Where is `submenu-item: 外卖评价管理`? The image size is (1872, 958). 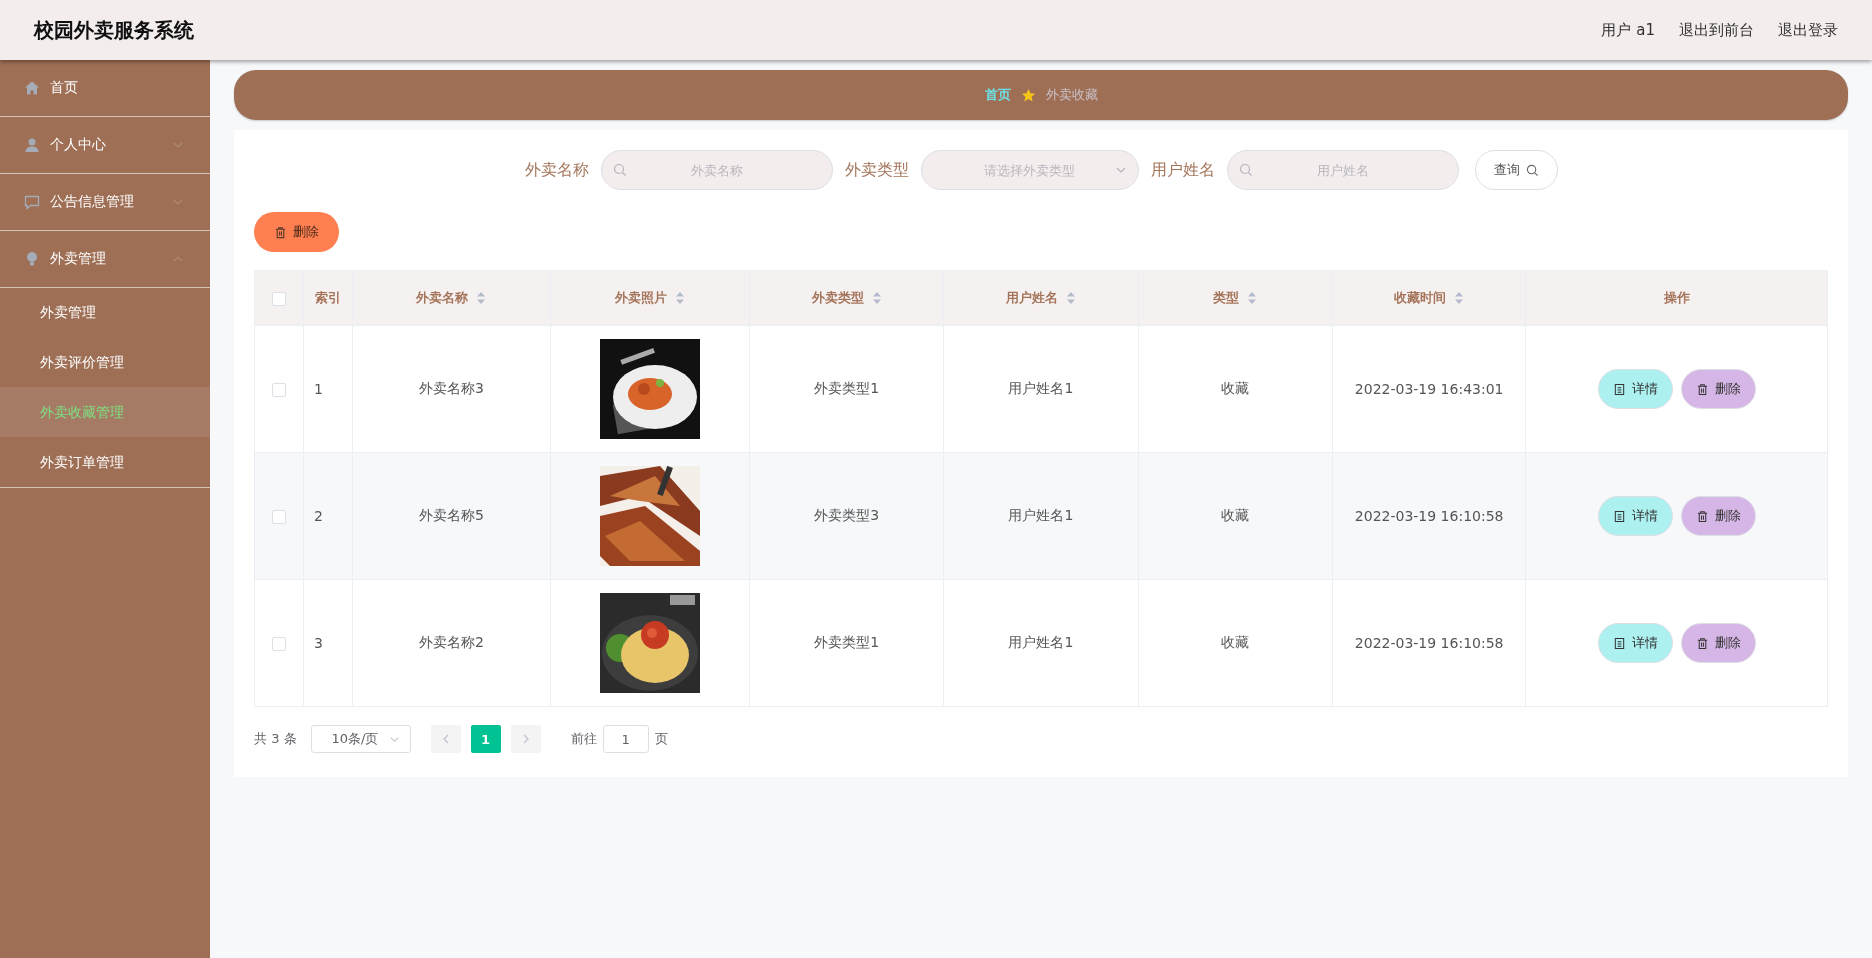 submenu-item: 外卖评价管理 is located at coordinates (105, 362).